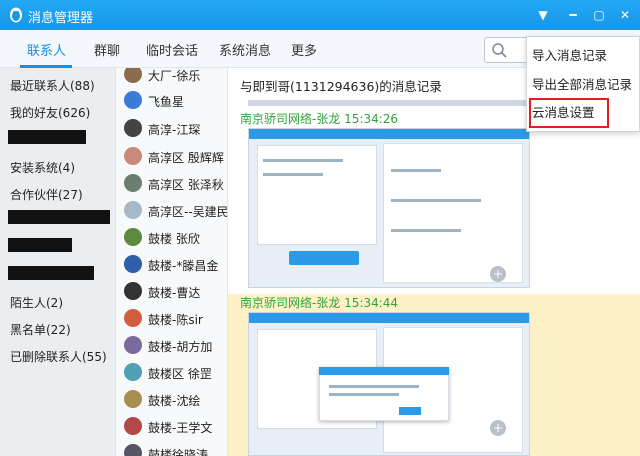  Describe the element at coordinates (172, 49) in the screenshot. I see `tab-temp-session: 临时会话` at that location.